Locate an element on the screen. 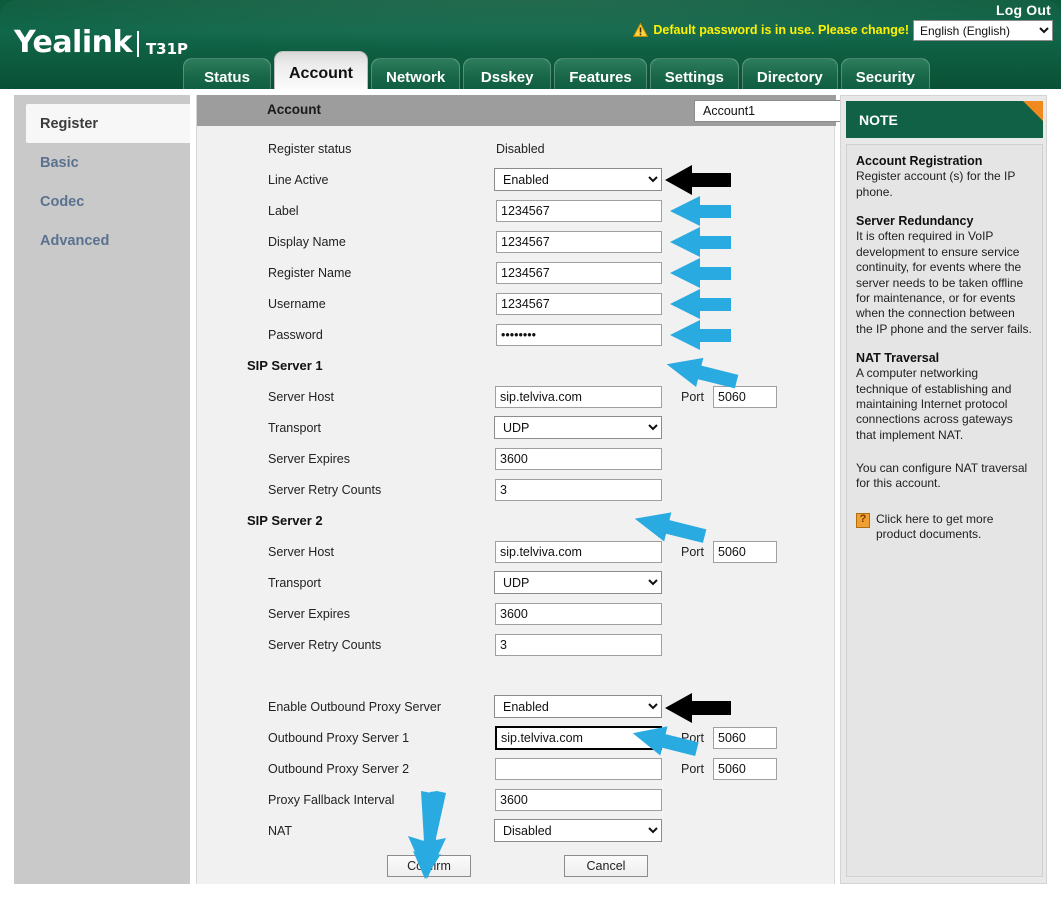  label-input is located at coordinates (579, 211).